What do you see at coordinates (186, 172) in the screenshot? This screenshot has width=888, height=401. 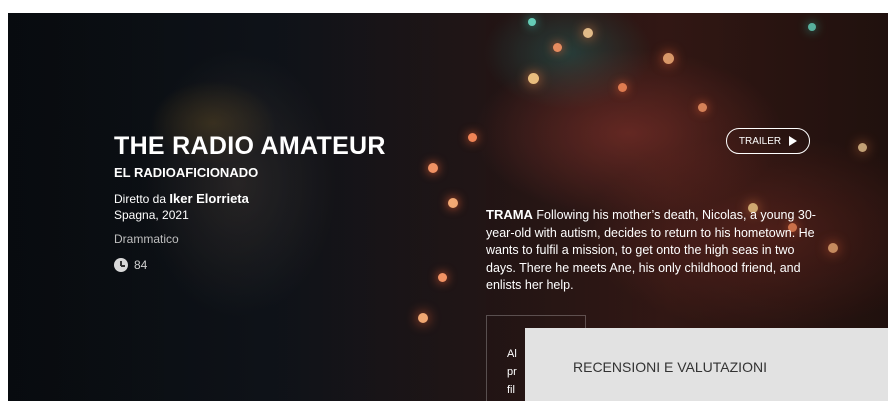 I see `original-title: EL RADIOAFICIONADO` at bounding box center [186, 172].